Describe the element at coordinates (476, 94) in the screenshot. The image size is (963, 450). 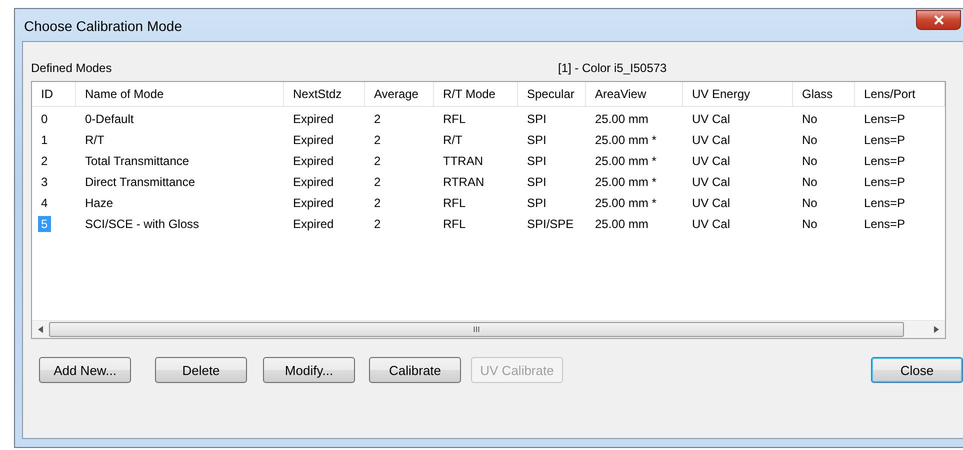
I see `column-header: R/T Mode` at that location.